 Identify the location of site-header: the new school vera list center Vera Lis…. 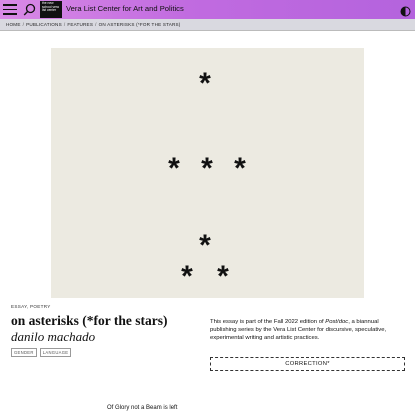
(207, 9).